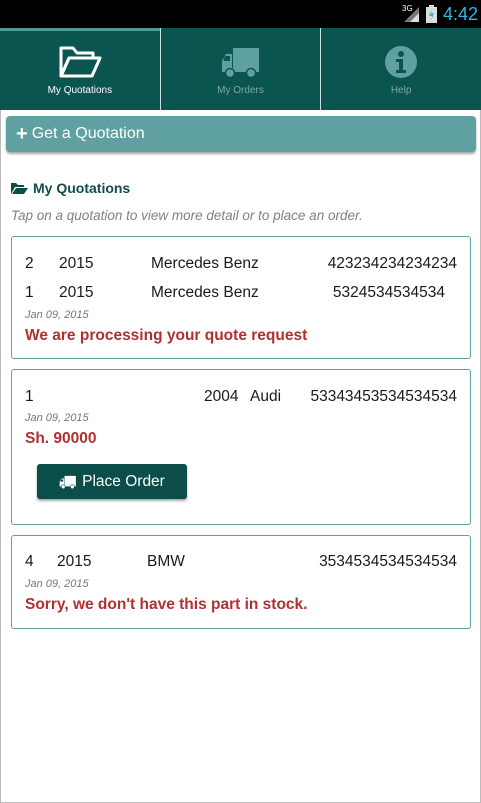 This screenshot has width=481, height=803. I want to click on place-order-button: Place Order, so click(112, 481).